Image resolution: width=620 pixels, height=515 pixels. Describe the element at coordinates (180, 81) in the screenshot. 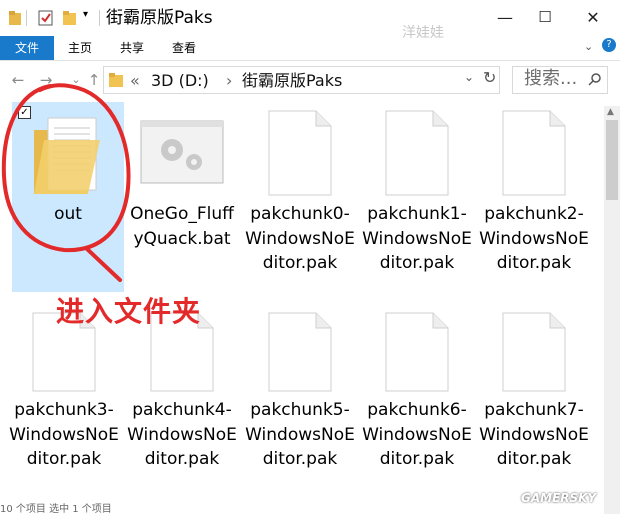

I see `breadcrumb-drive: 3D (D:)` at that location.